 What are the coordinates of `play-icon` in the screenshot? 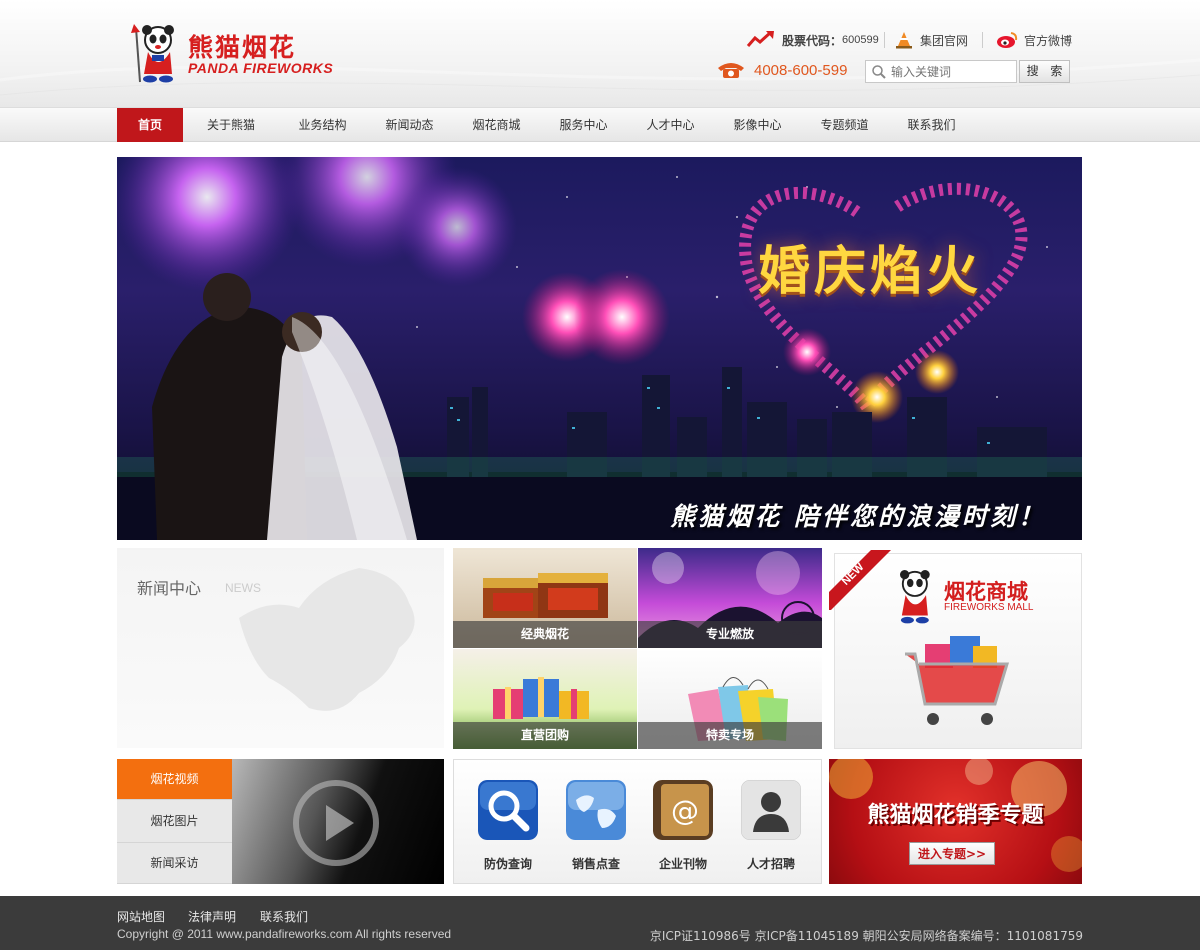 It's located at (336, 823).